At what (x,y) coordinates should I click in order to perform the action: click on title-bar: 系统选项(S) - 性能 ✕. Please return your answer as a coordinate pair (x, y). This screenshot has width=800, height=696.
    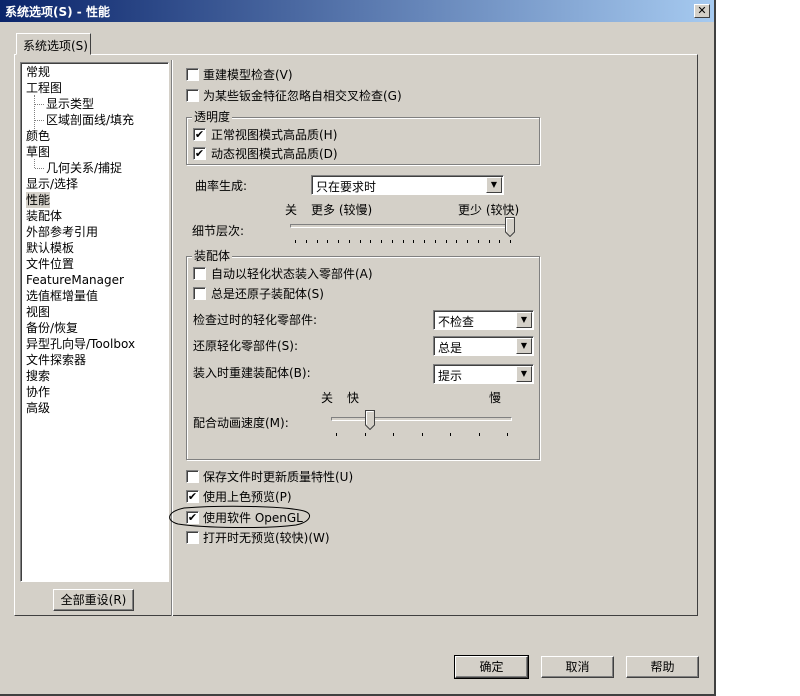
    Looking at the image, I should click on (357, 11).